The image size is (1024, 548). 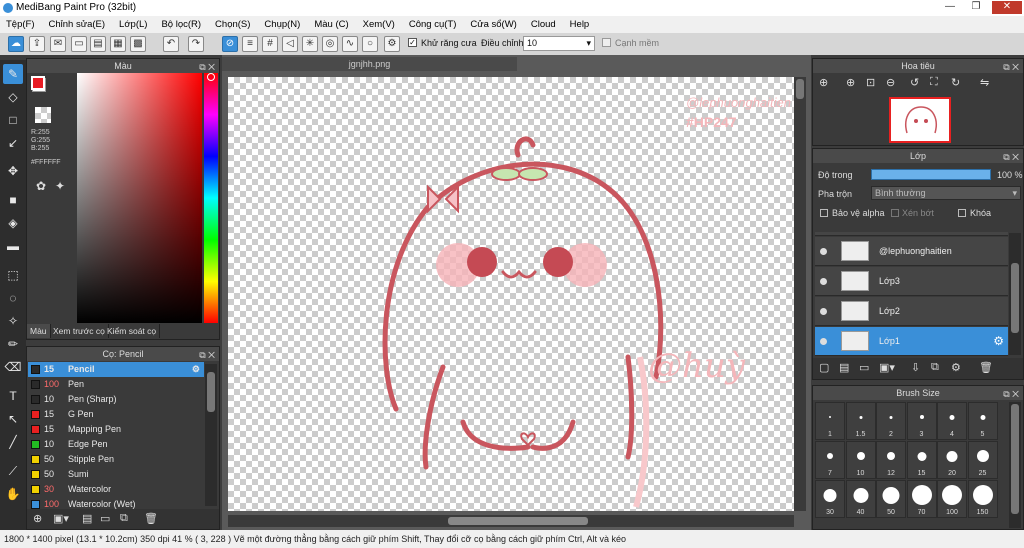 I want to click on brush-size-cell: 150, so click(x=982, y=499).